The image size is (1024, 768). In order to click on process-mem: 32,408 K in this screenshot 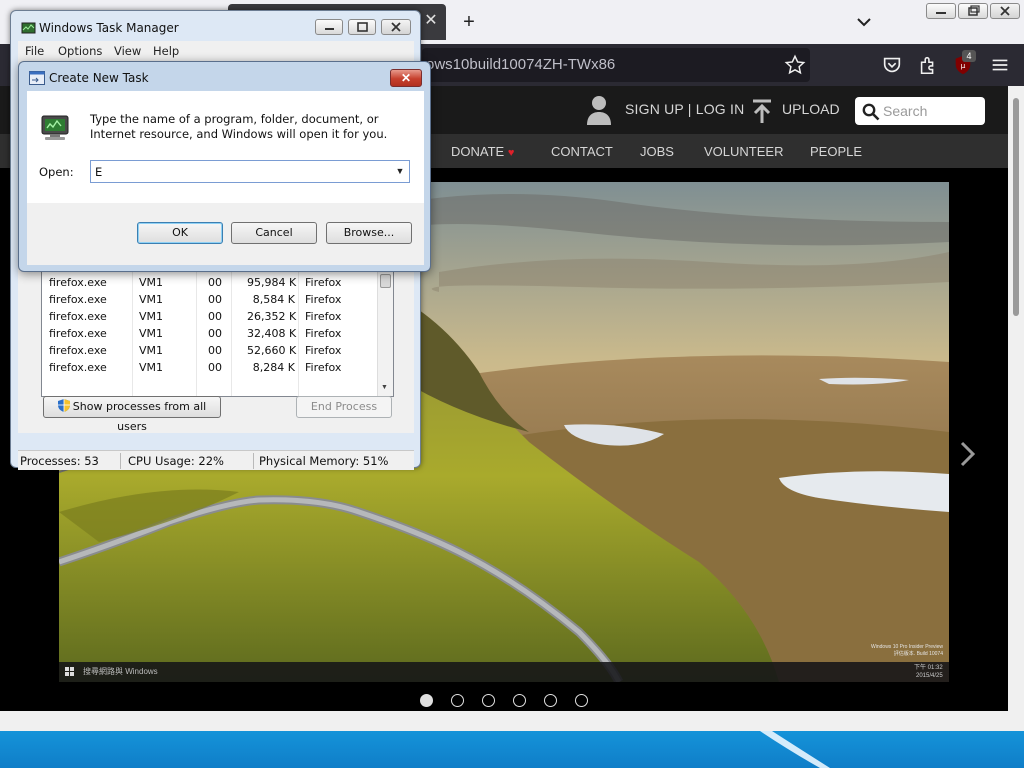, I will do `click(272, 333)`.